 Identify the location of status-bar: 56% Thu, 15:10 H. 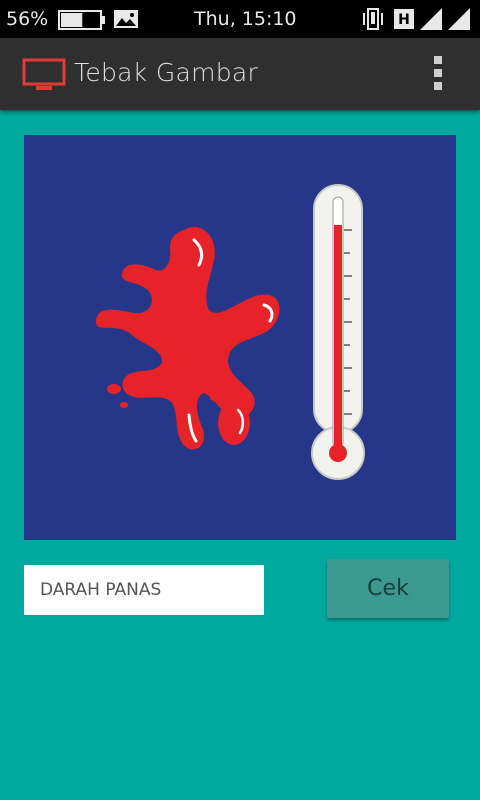
(240, 19).